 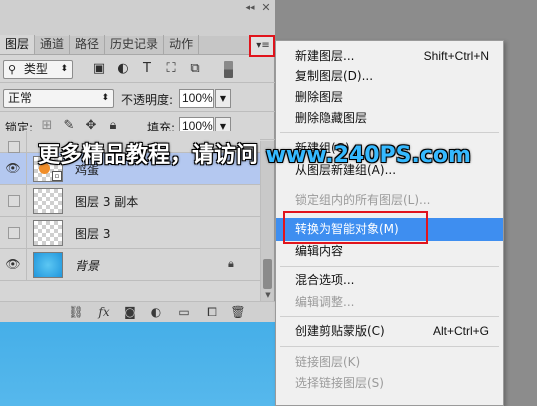 I want to click on menu-item-label: 创建剪贴蒙版(C), so click(x=340, y=331).